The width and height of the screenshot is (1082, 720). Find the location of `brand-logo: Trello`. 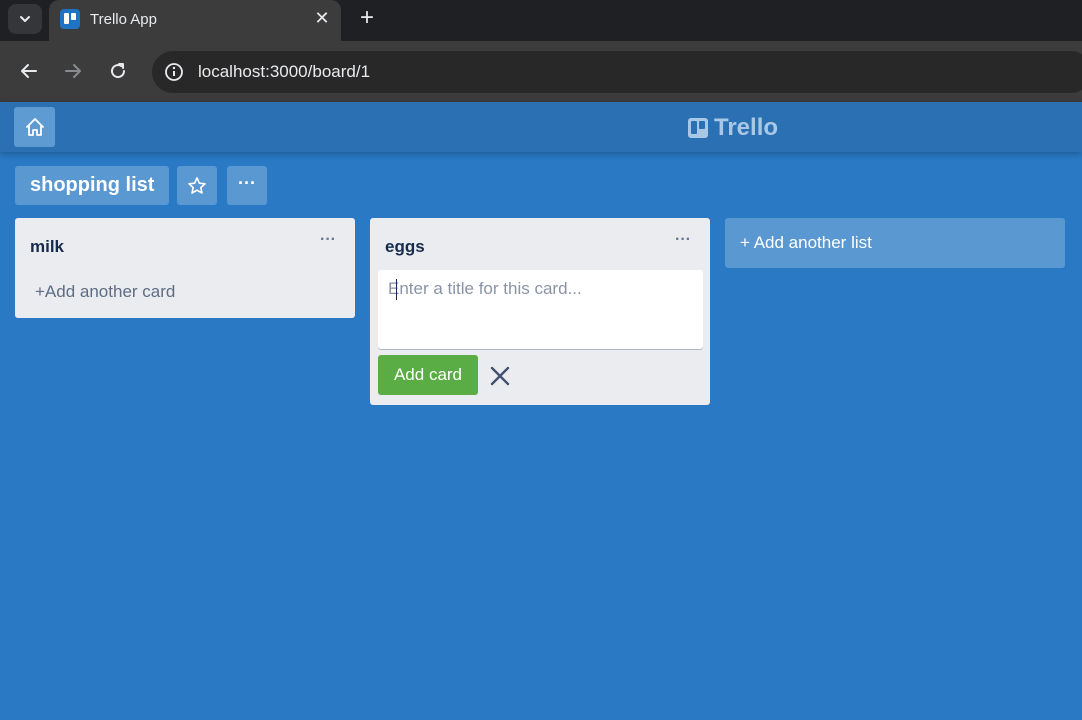

brand-logo: Trello is located at coordinates (733, 128).